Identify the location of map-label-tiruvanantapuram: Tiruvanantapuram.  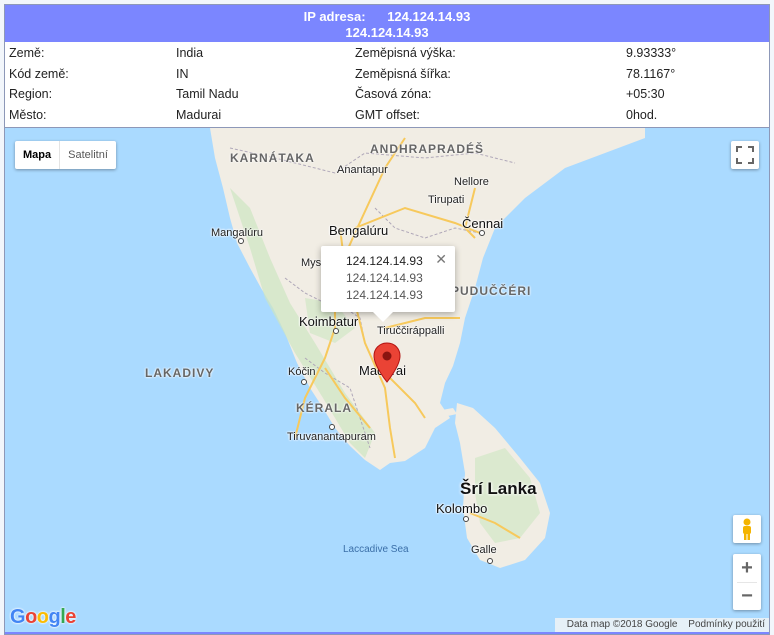
(331, 437).